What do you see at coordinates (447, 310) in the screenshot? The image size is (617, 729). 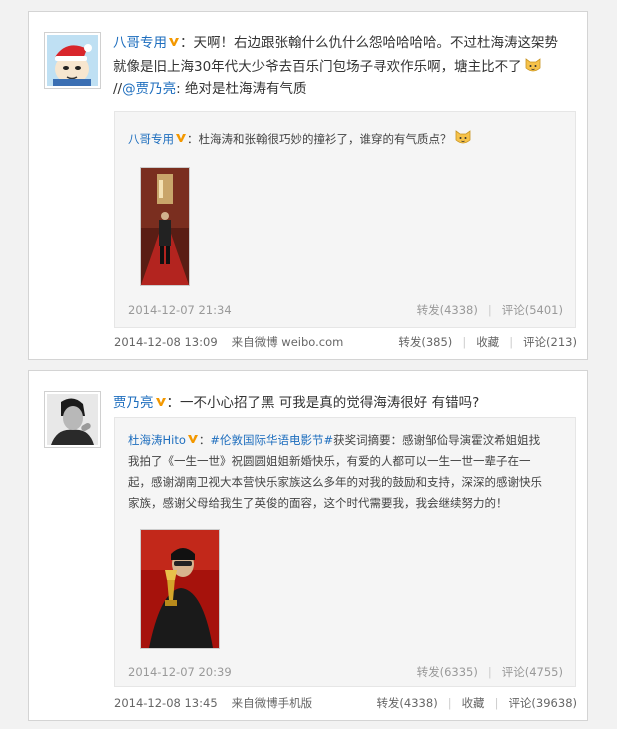 I see `quoted-repost-link: 转发(4338)` at bounding box center [447, 310].